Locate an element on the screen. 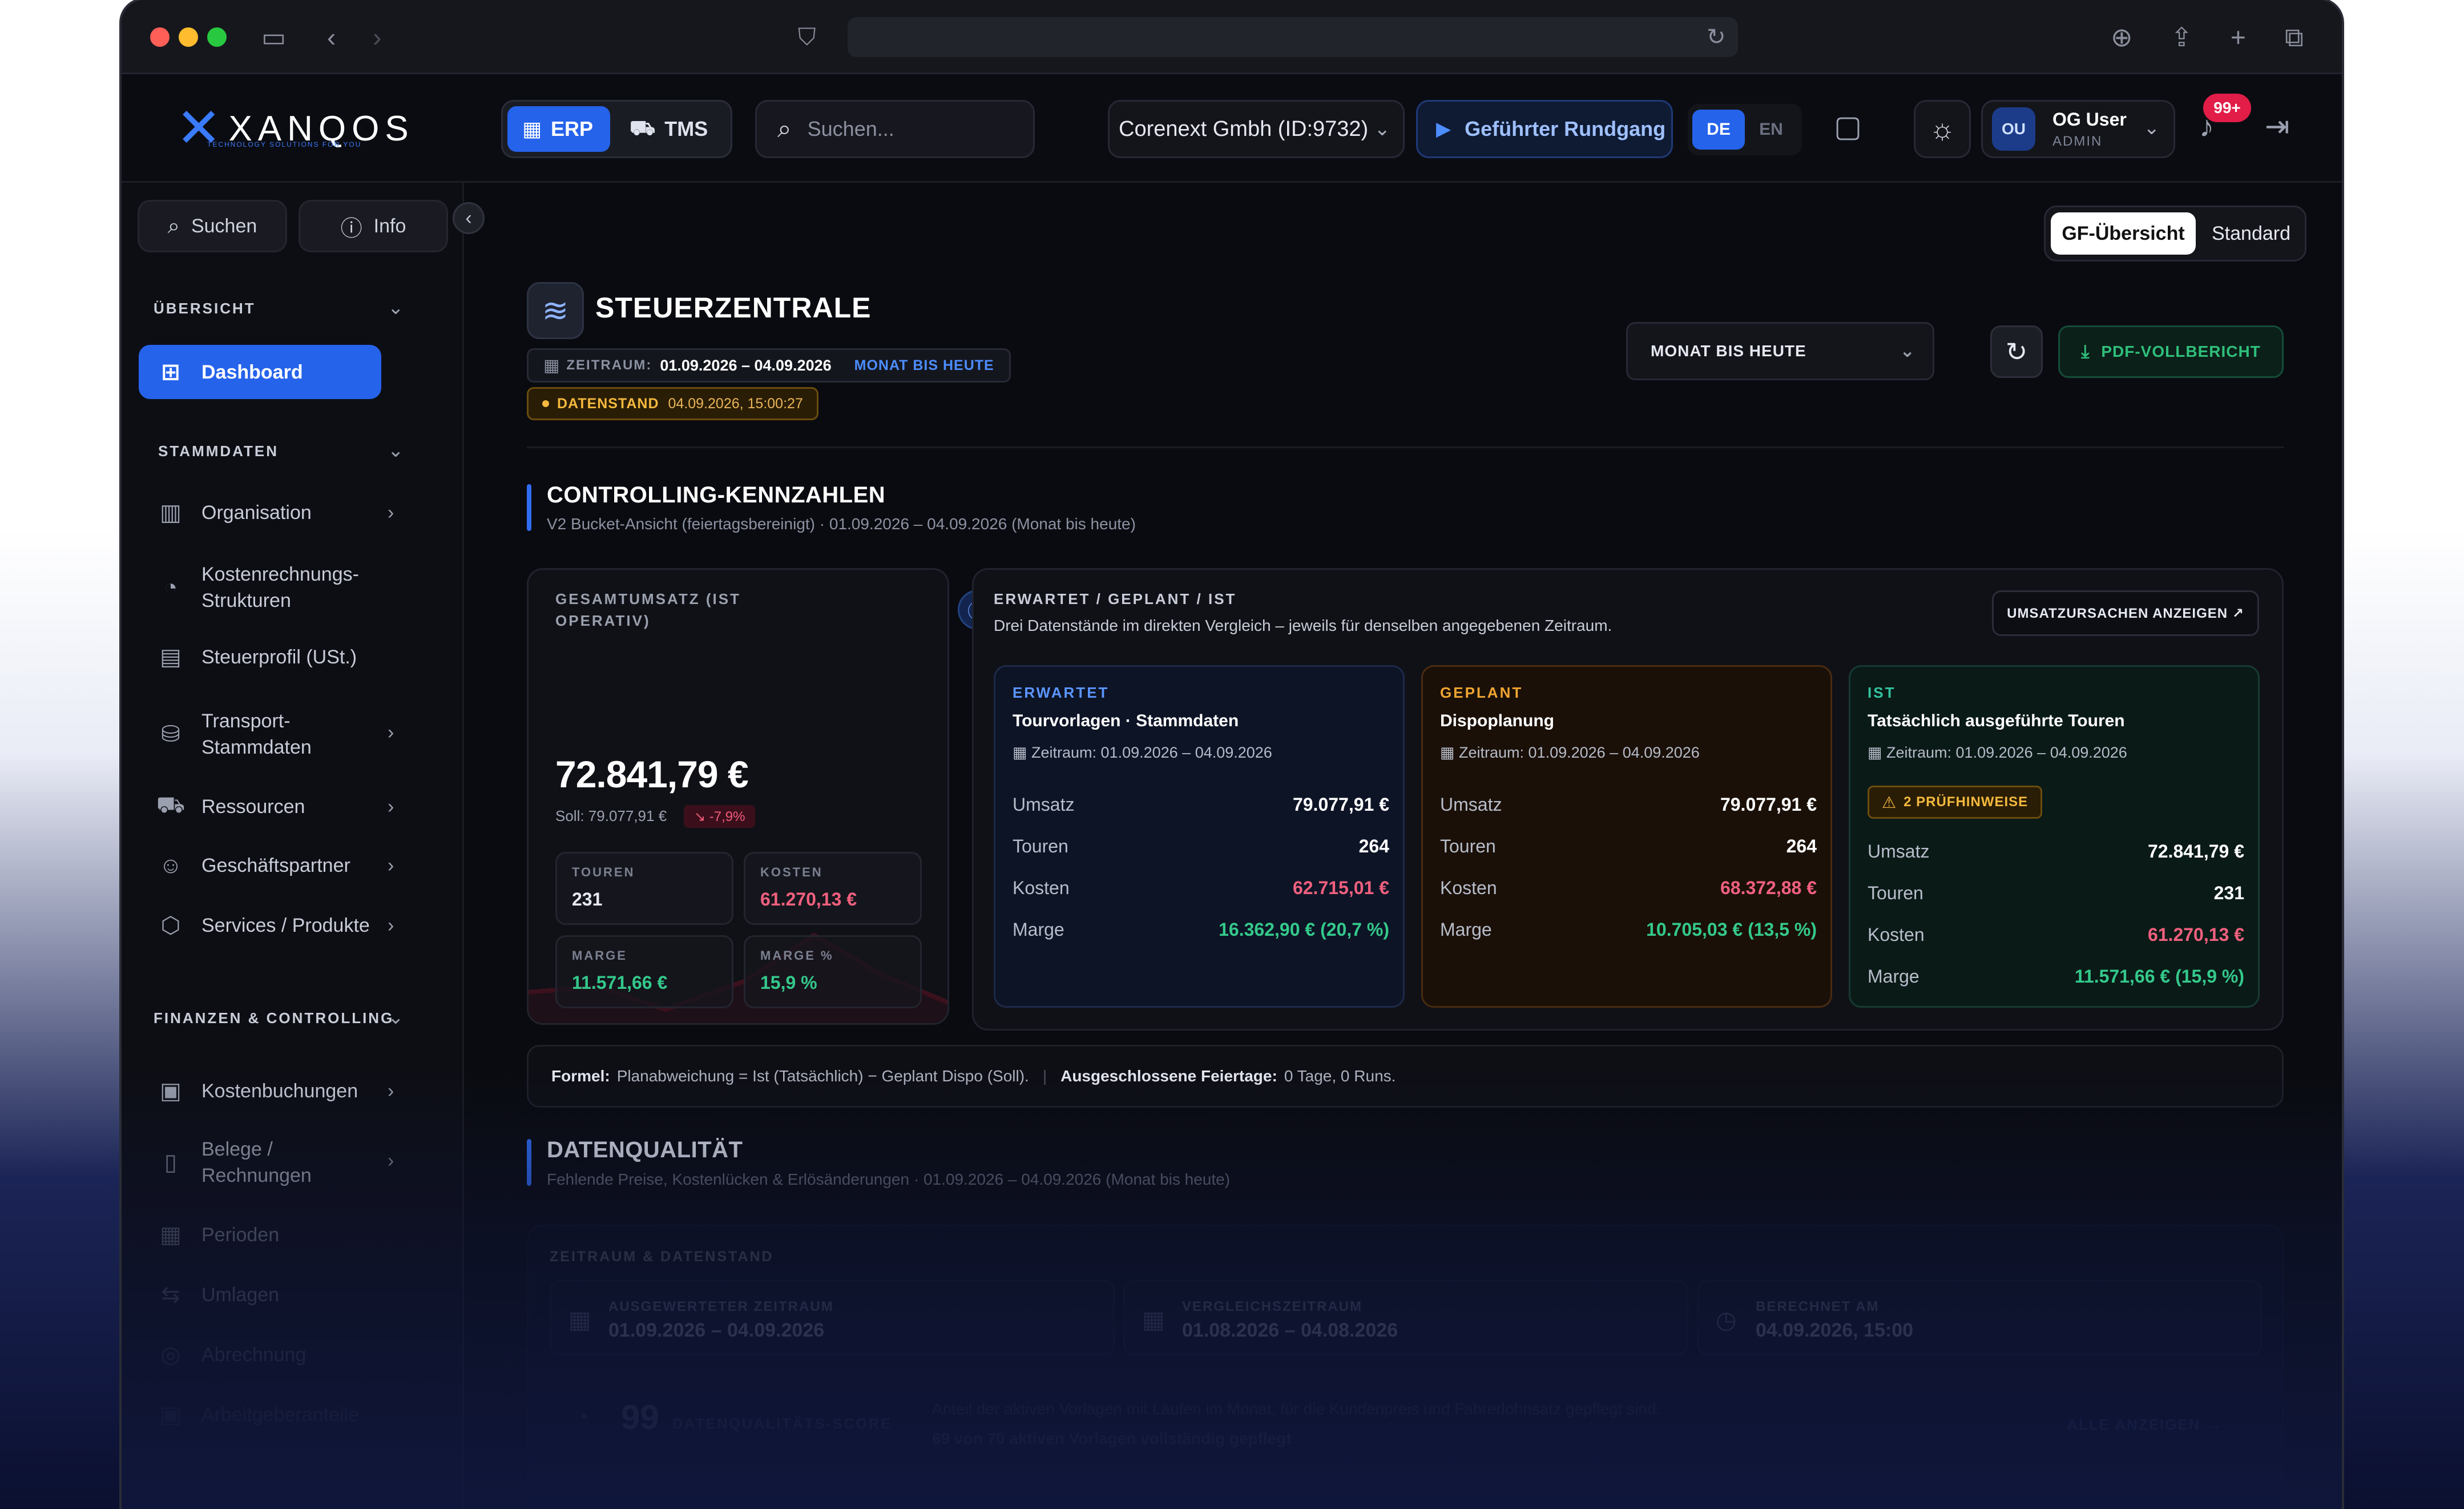 The width and height of the screenshot is (2464, 1509). refresh-button: ↻ is located at coordinates (2016, 351).